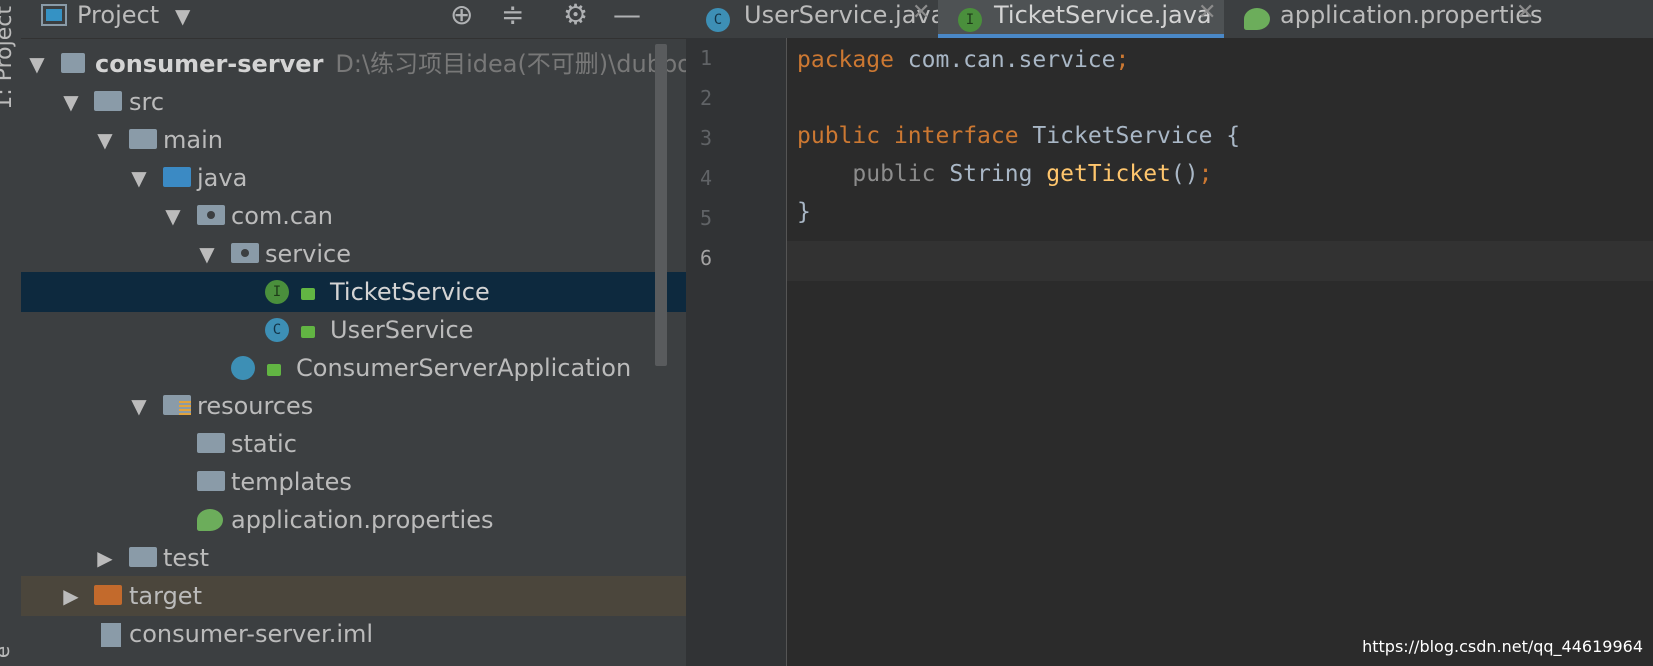  I want to click on tree-node-iml: consumer-server.iml, so click(353, 634).